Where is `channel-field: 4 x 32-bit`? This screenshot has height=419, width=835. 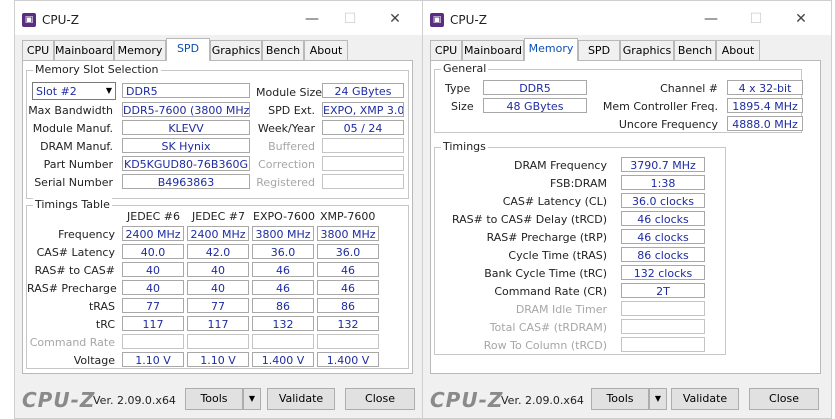
channel-field: 4 x 32-bit is located at coordinates (765, 87).